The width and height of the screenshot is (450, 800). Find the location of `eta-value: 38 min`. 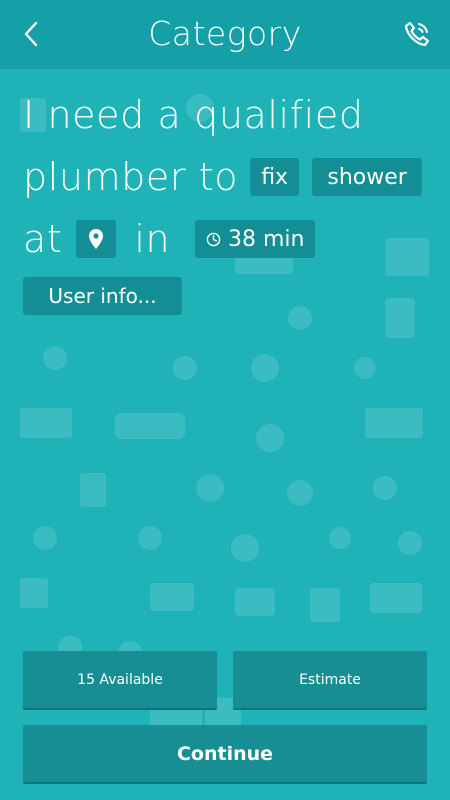

eta-value: 38 min is located at coordinates (266, 239).